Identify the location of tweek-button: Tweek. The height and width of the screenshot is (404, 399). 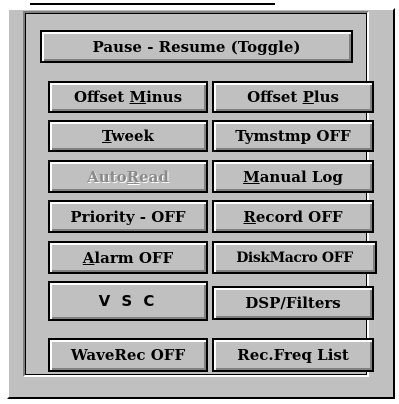
(128, 136).